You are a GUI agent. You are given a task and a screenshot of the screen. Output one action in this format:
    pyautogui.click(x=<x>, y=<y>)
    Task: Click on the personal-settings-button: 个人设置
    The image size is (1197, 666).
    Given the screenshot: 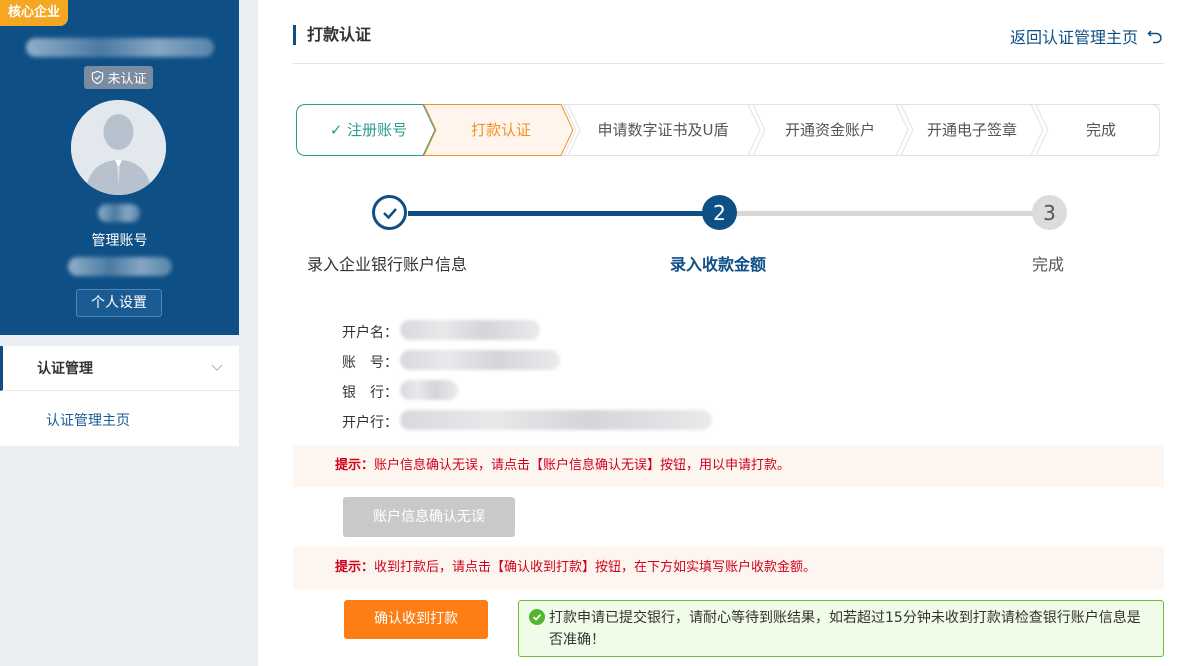 What is the action you would take?
    pyautogui.click(x=119, y=303)
    